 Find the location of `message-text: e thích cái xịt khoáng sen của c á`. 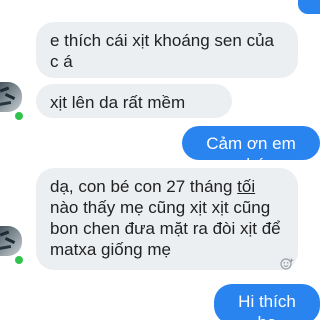

message-text: e thích cái xịt khoáng sen của c á is located at coordinates (162, 51).